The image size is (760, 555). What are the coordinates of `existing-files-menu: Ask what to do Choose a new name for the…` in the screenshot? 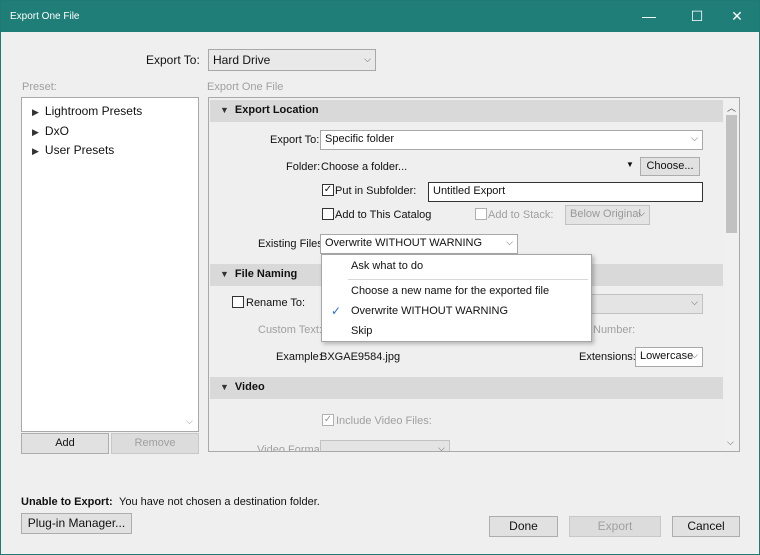 It's located at (456, 298).